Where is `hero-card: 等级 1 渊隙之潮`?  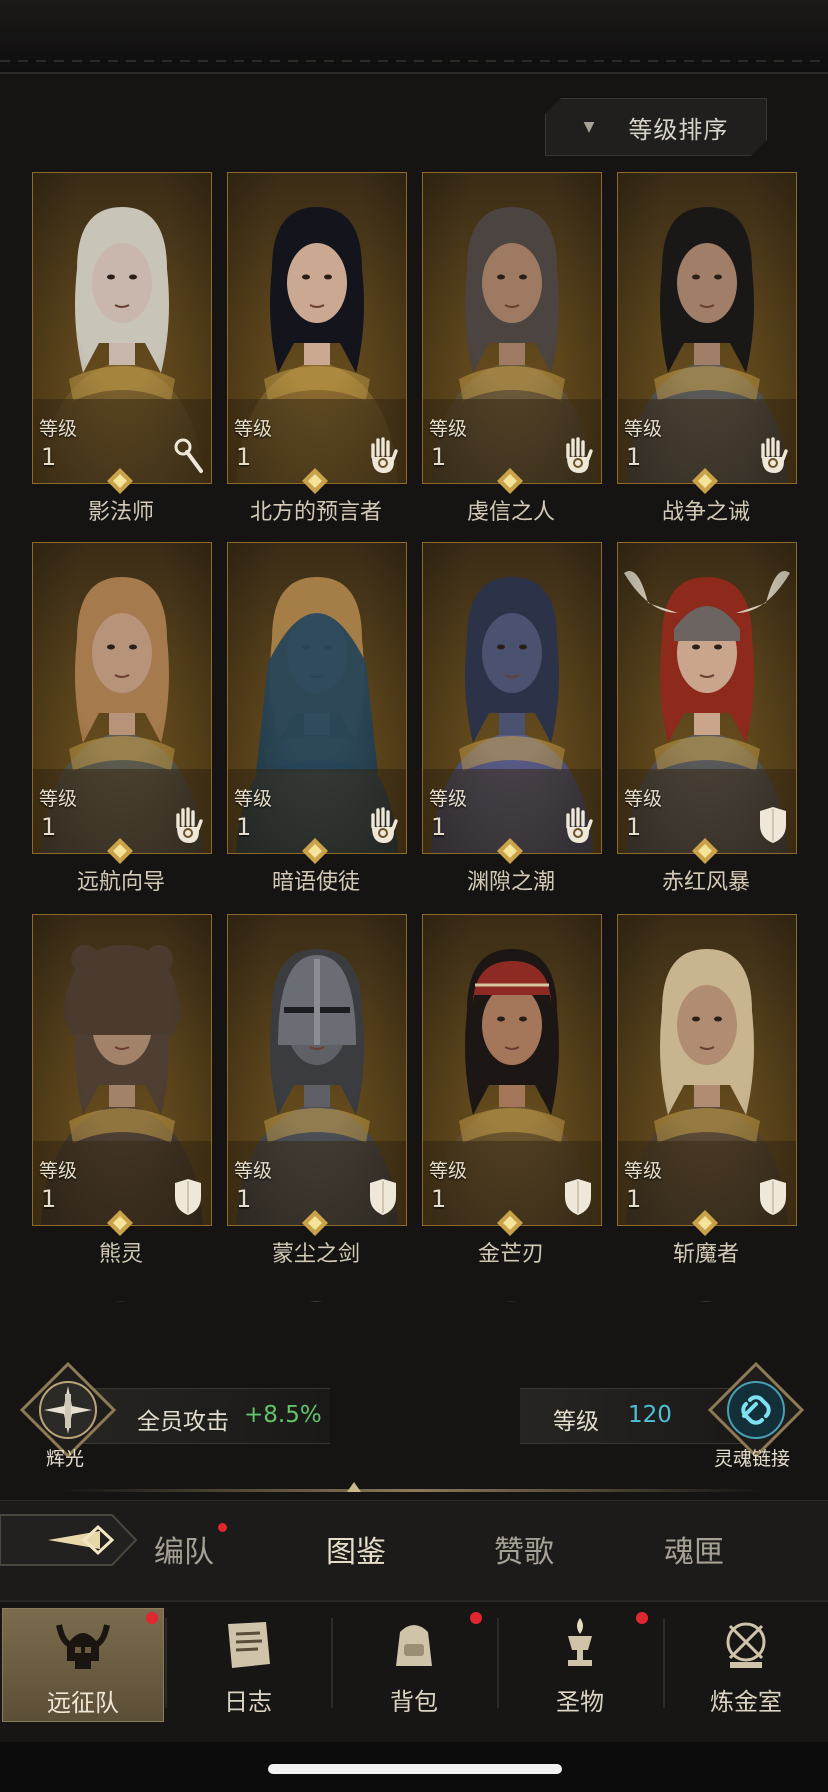
hero-card: 等级 1 渊隙之潮 is located at coordinates (512, 727).